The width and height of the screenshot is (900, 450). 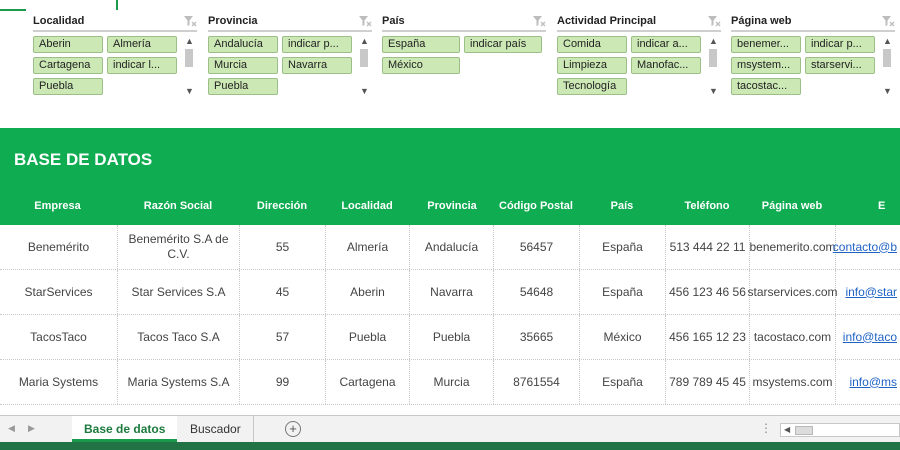 I want to click on slicer-item: Comida, so click(x=592, y=44).